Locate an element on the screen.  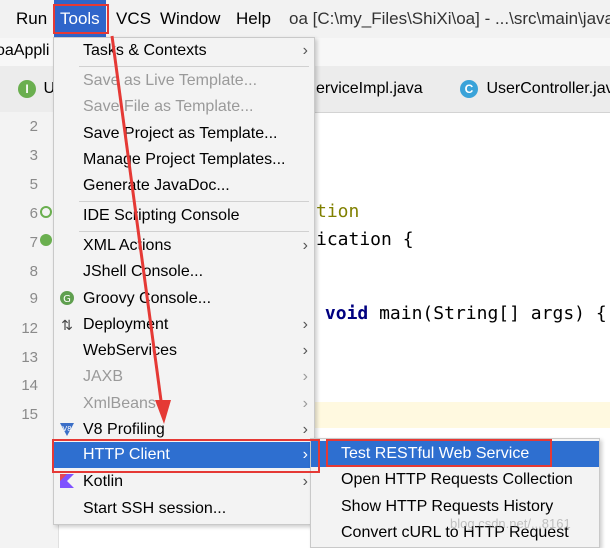
watermark: blog.csdn.net/...8161 is located at coordinates (510, 523).